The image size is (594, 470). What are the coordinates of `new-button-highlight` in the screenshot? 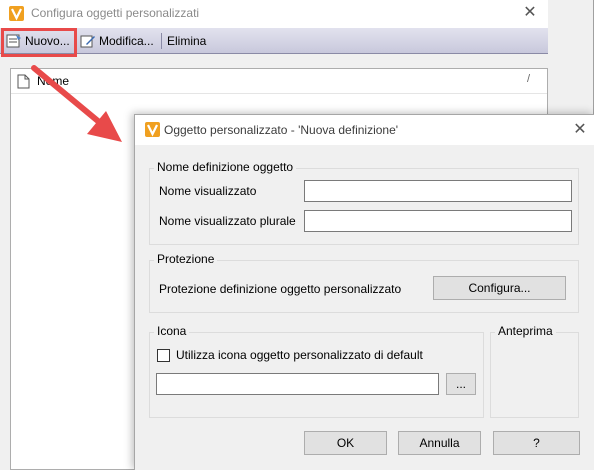 It's located at (39, 42).